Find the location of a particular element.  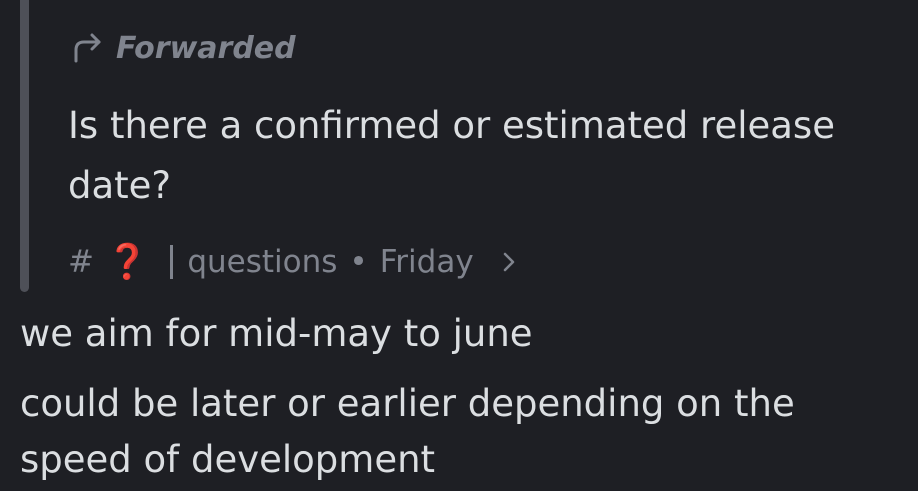

forward-timestamp: Friday is located at coordinates (426, 262).